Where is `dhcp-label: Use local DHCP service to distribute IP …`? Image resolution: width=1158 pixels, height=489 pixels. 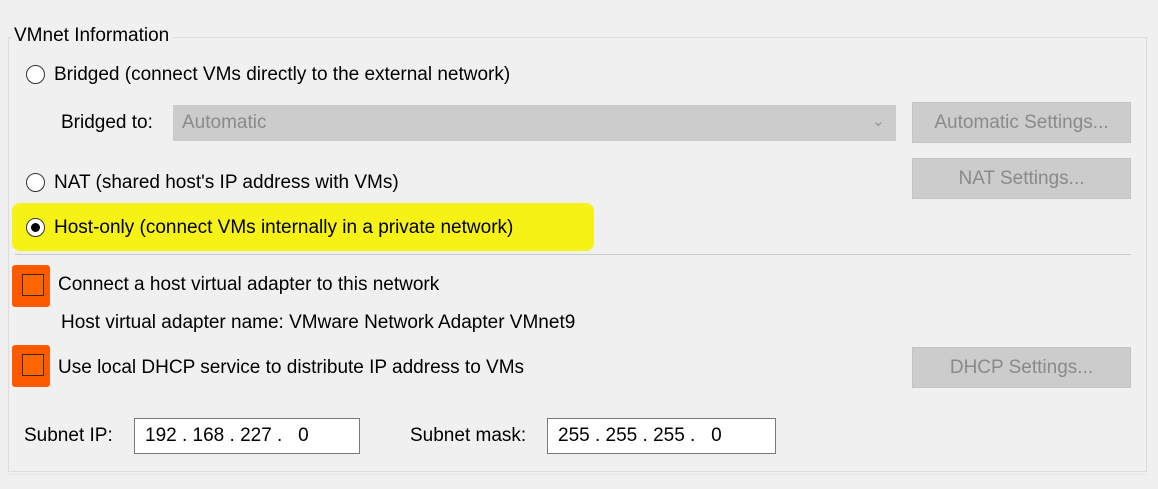
dhcp-label: Use local DHCP service to distribute IP … is located at coordinates (291, 368).